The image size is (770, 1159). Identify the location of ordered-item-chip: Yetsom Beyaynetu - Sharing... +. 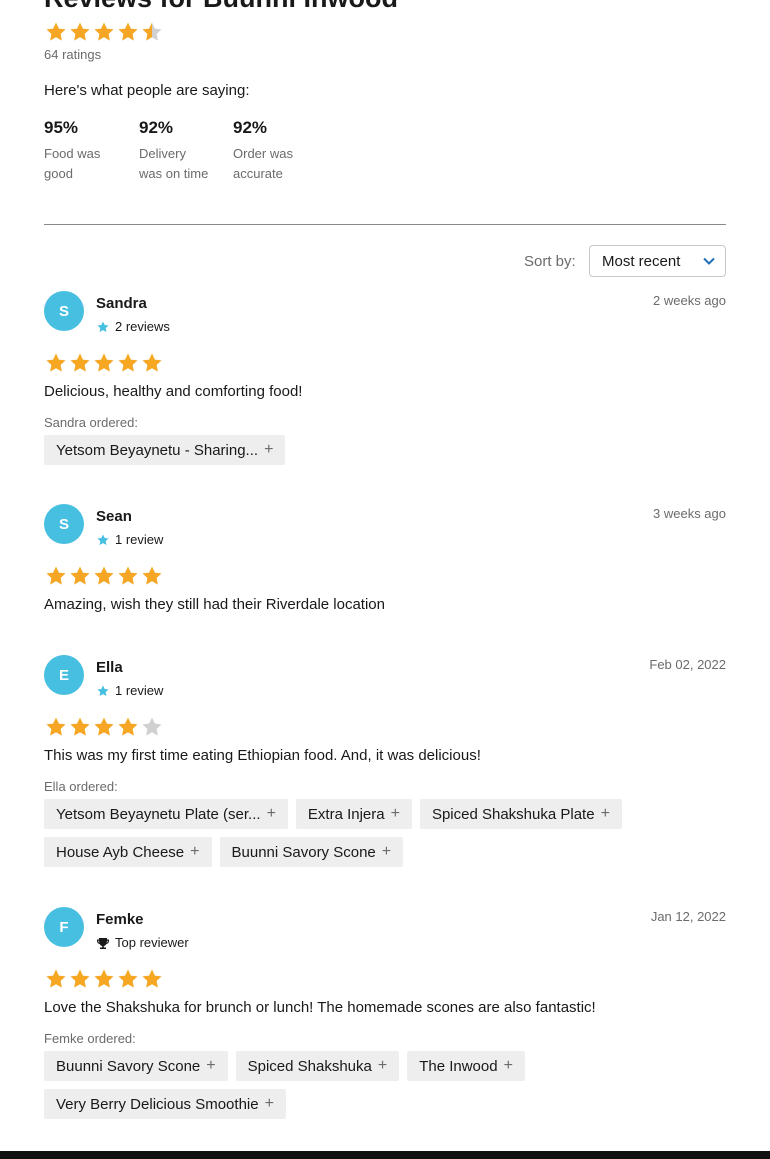
(165, 450).